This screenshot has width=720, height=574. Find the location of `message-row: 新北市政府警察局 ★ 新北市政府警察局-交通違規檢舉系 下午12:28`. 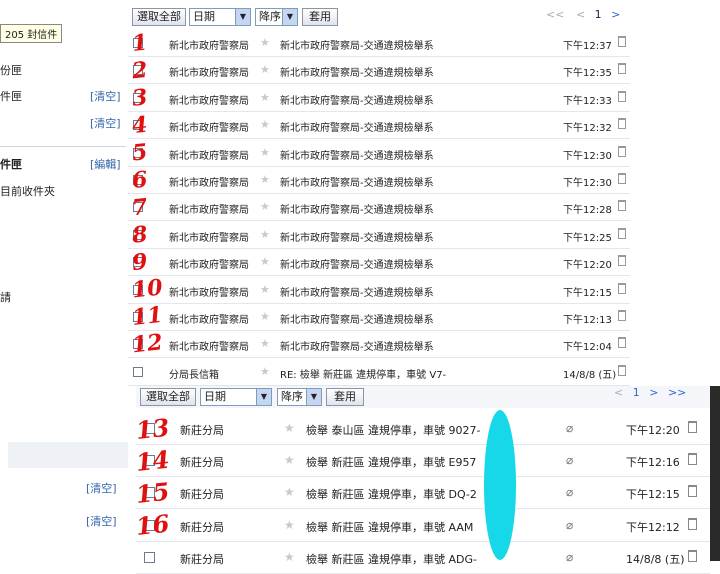

message-row: 新北市政府警察局 ★ 新北市政府警察局-交通違規檢舉系 下午12:28 is located at coordinates (379, 208).